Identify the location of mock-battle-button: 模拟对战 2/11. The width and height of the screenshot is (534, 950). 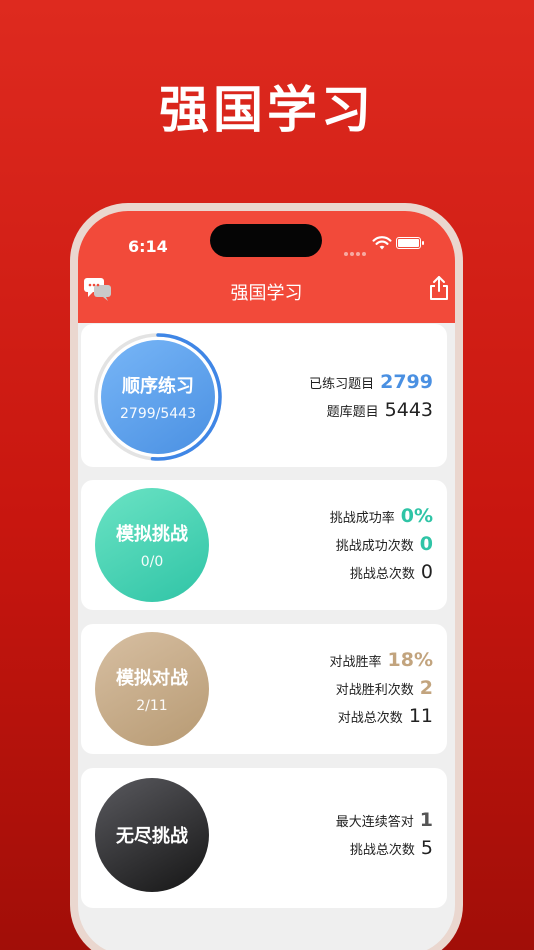
(152, 689).